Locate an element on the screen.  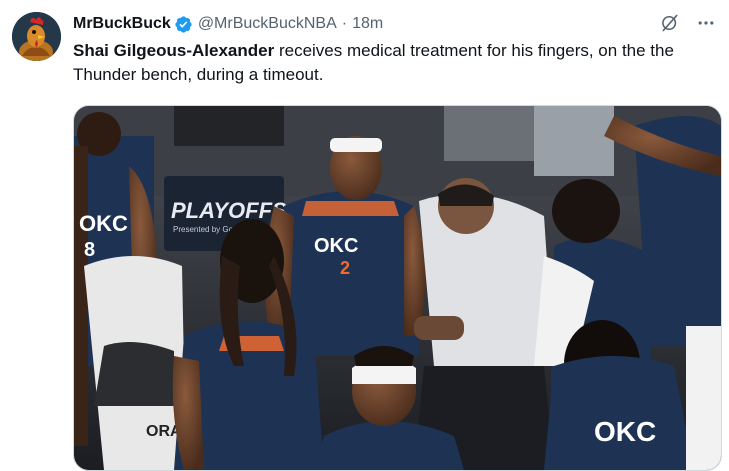
playoffs-sign-text: PLAYOFFS is located at coordinates (229, 210).